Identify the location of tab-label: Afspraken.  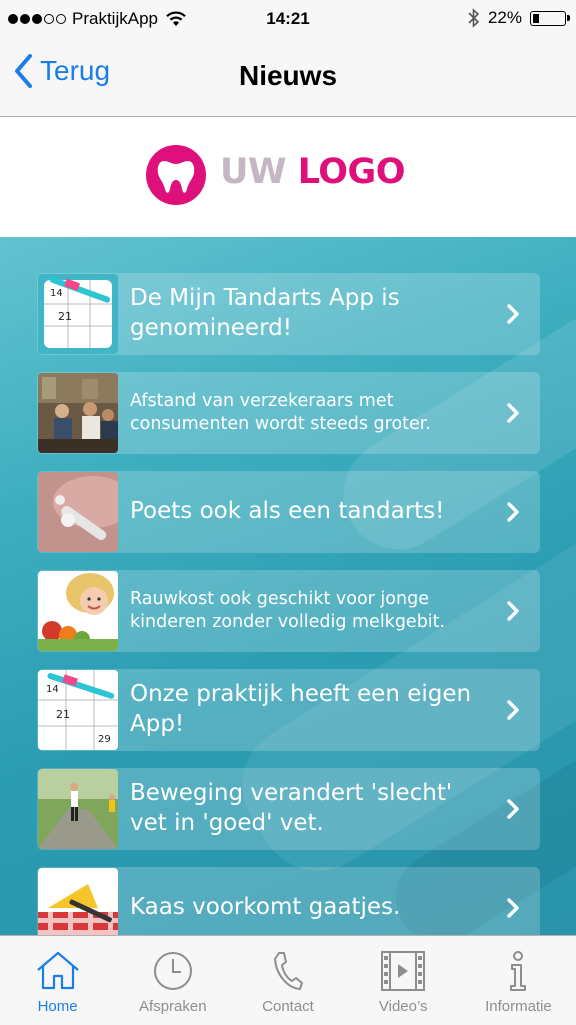
(173, 1006).